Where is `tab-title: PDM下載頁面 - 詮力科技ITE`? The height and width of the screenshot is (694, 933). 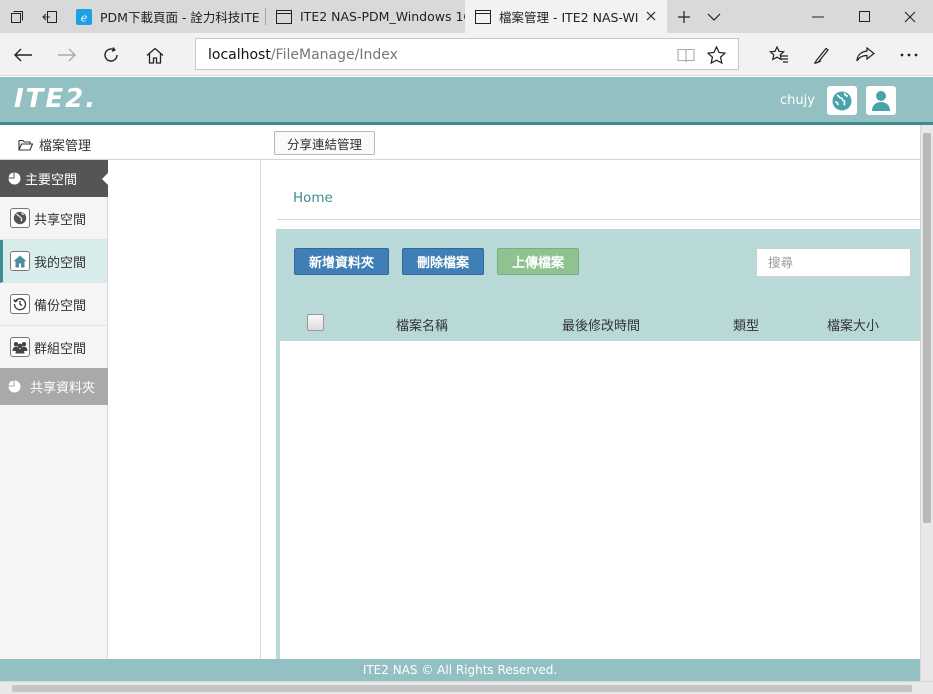
tab-title: PDM下載頁面 - 詮力科技ITE is located at coordinates (180, 17).